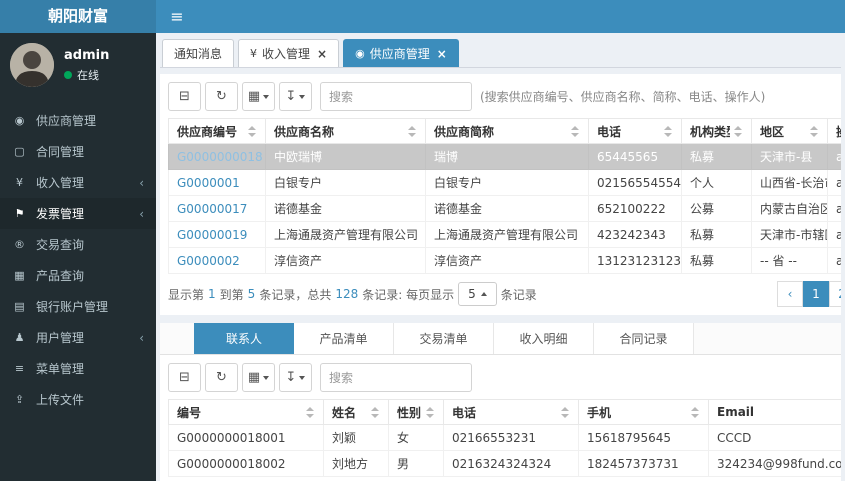 This screenshot has height=481, width=845. Describe the element at coordinates (220, 157) in the screenshot. I see `supplier-code-link: G0000000018` at that location.